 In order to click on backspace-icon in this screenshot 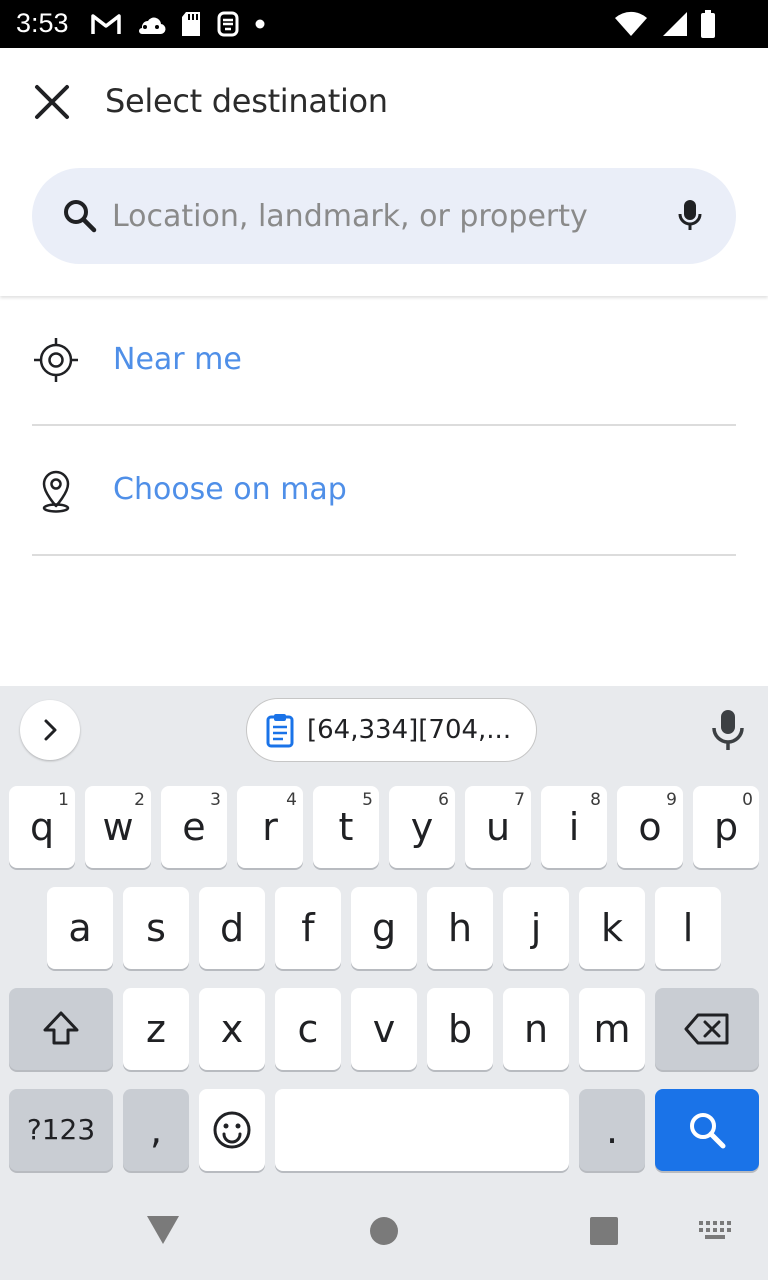, I will do `click(706, 1029)`.